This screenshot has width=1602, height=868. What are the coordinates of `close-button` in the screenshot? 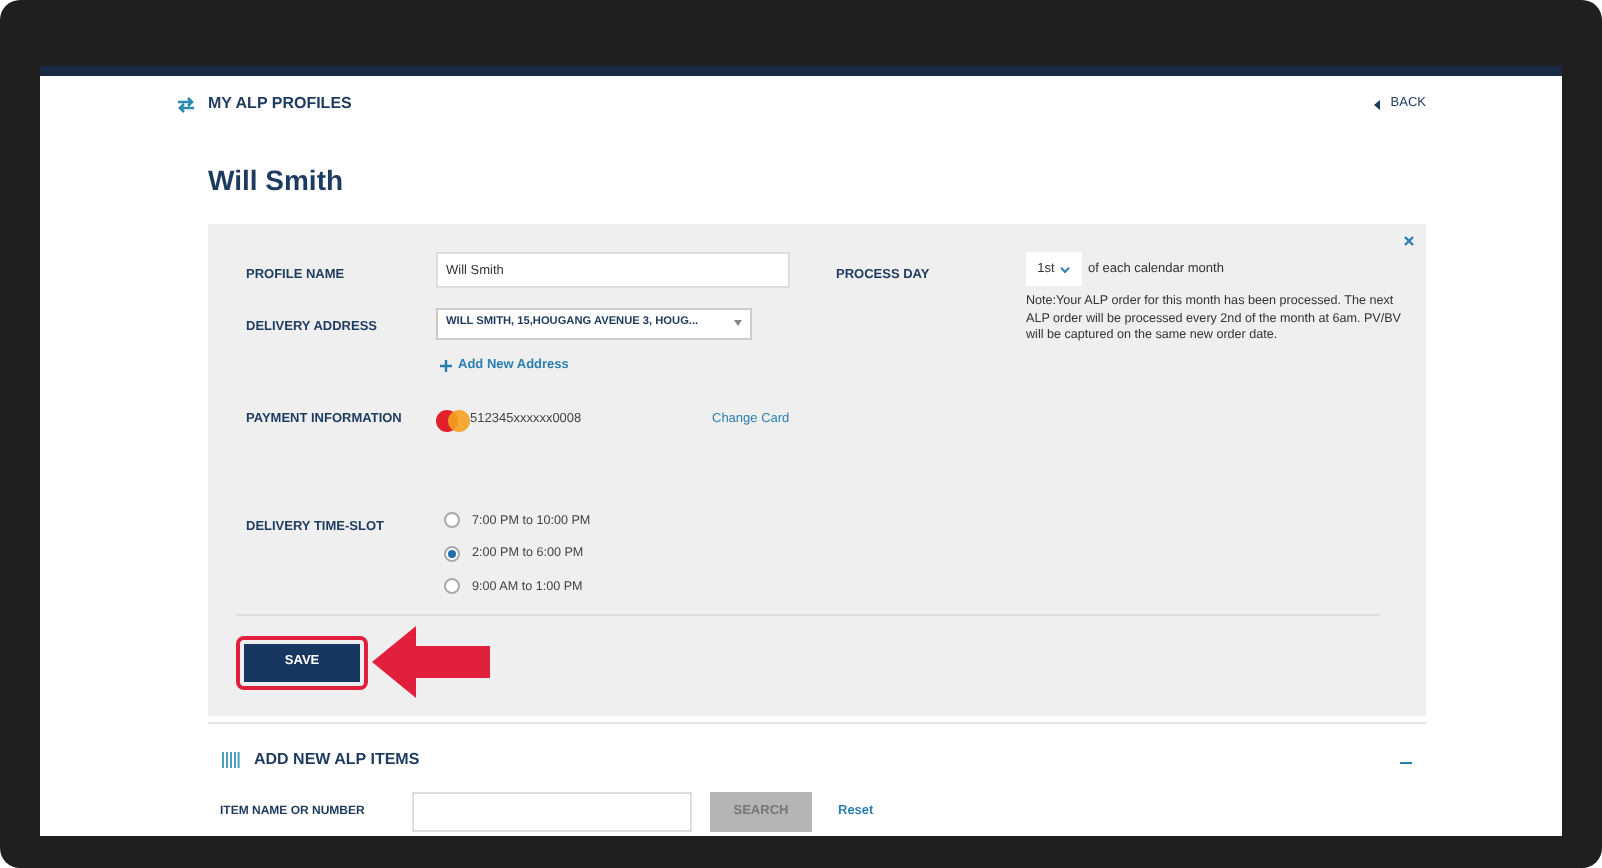 It's located at (1409, 241).